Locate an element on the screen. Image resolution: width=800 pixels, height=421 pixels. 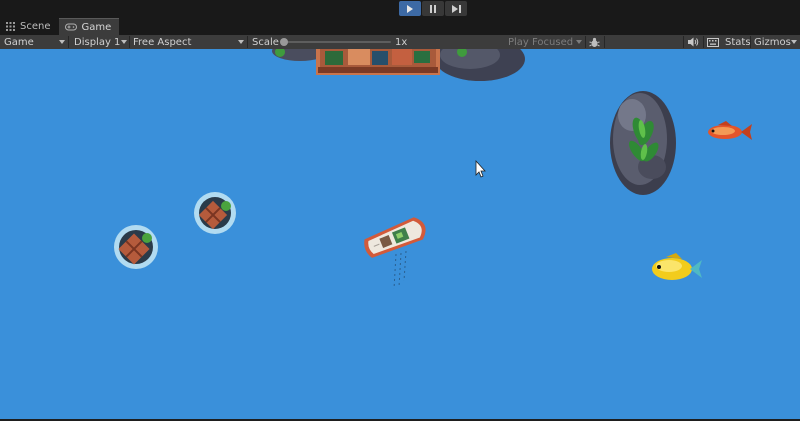
keyboard-icon is located at coordinates (713, 42).